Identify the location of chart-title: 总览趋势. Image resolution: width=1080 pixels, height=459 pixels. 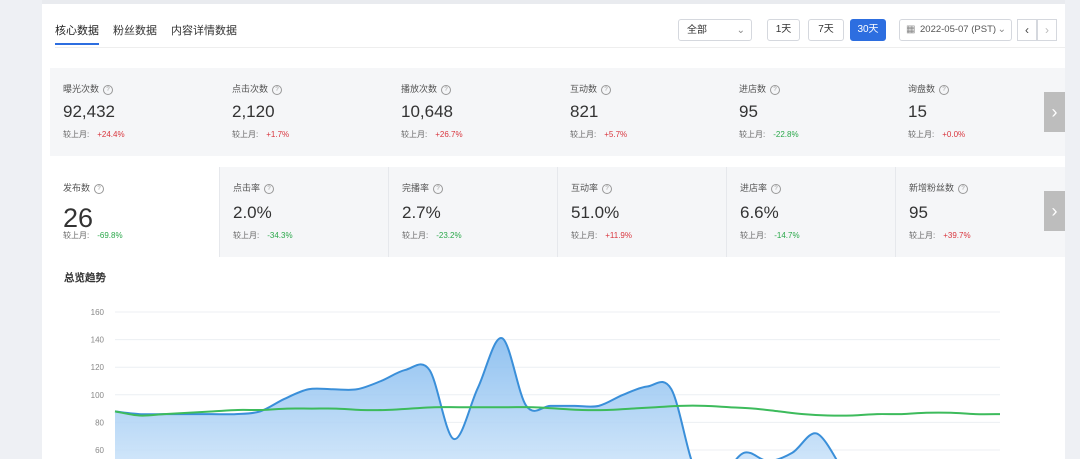
(85, 278).